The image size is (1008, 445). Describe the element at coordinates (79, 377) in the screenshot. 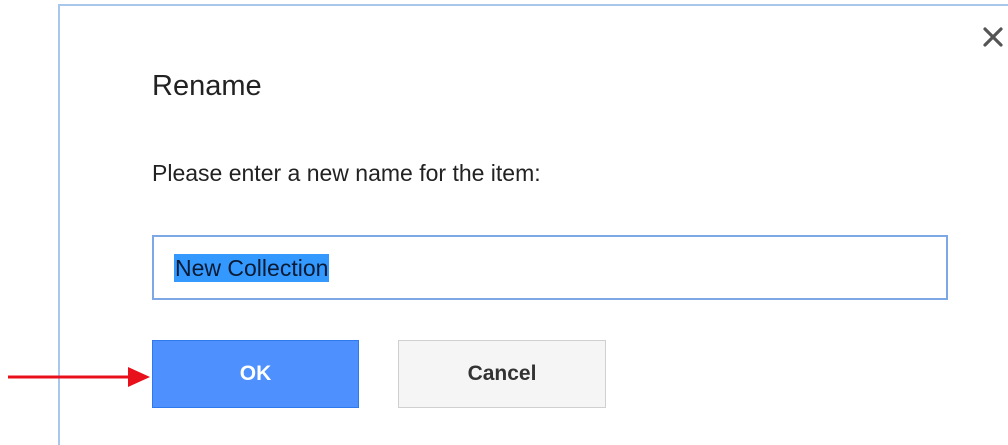

I see `red-arrow-icon` at that location.